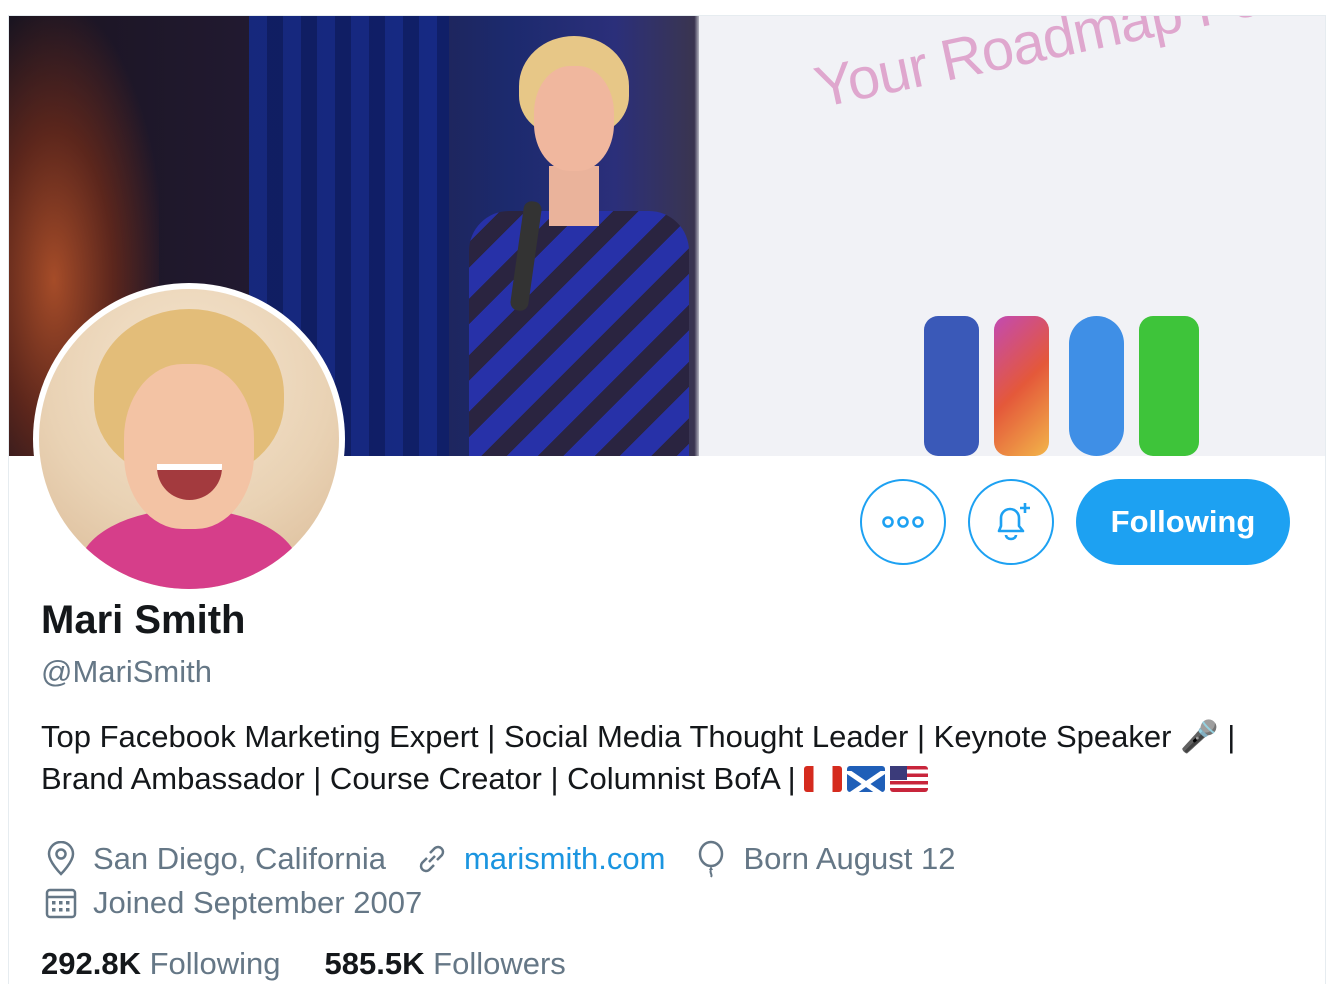 This screenshot has width=1326, height=984. I want to click on link-icon, so click(432, 859).